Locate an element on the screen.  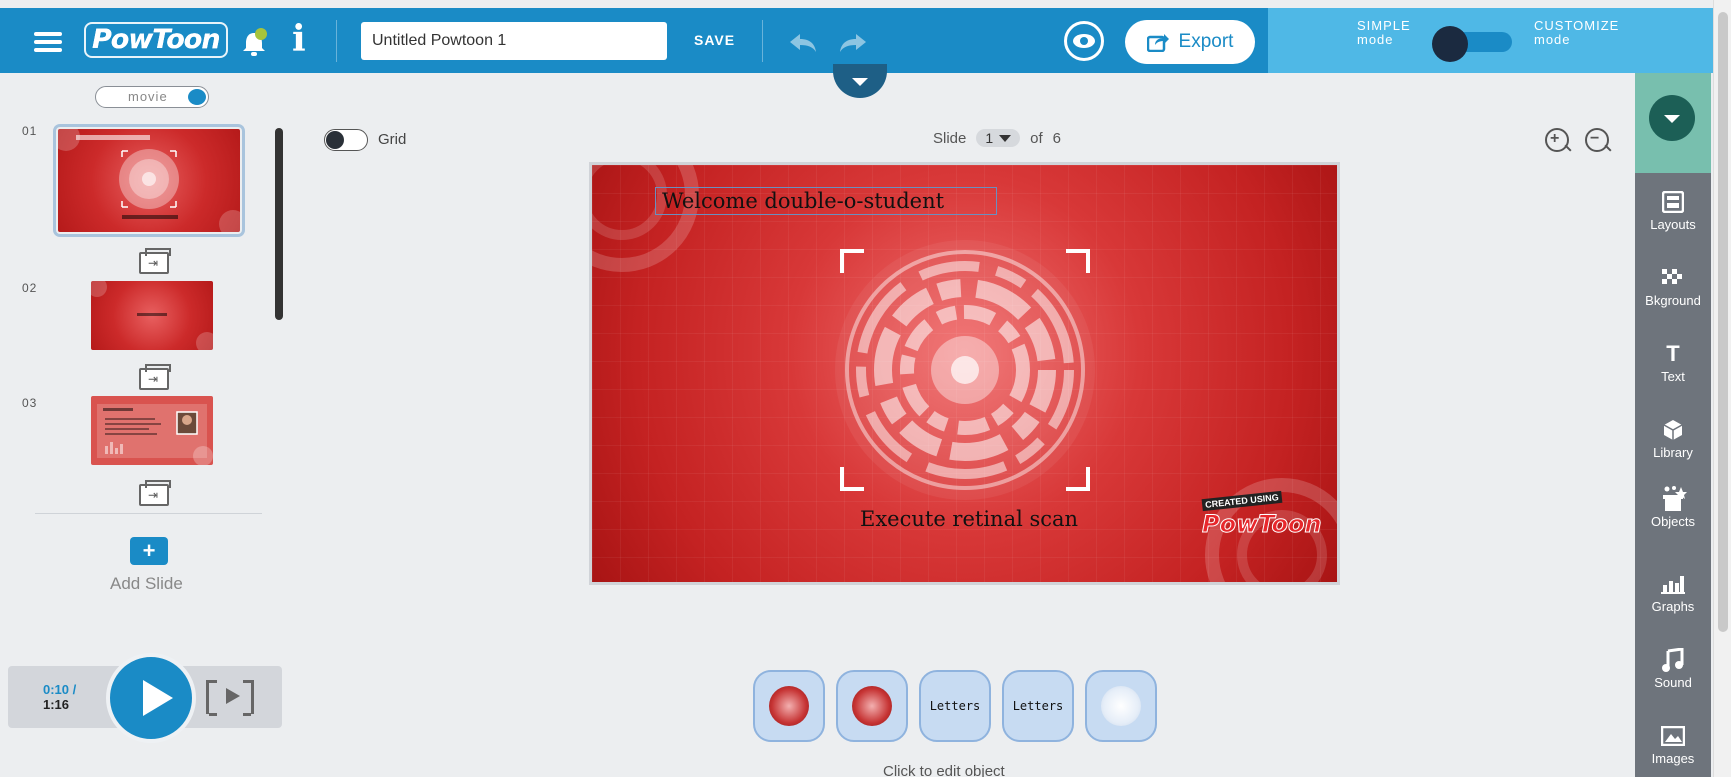
toolbox-label: Sound is located at coordinates (1673, 682).